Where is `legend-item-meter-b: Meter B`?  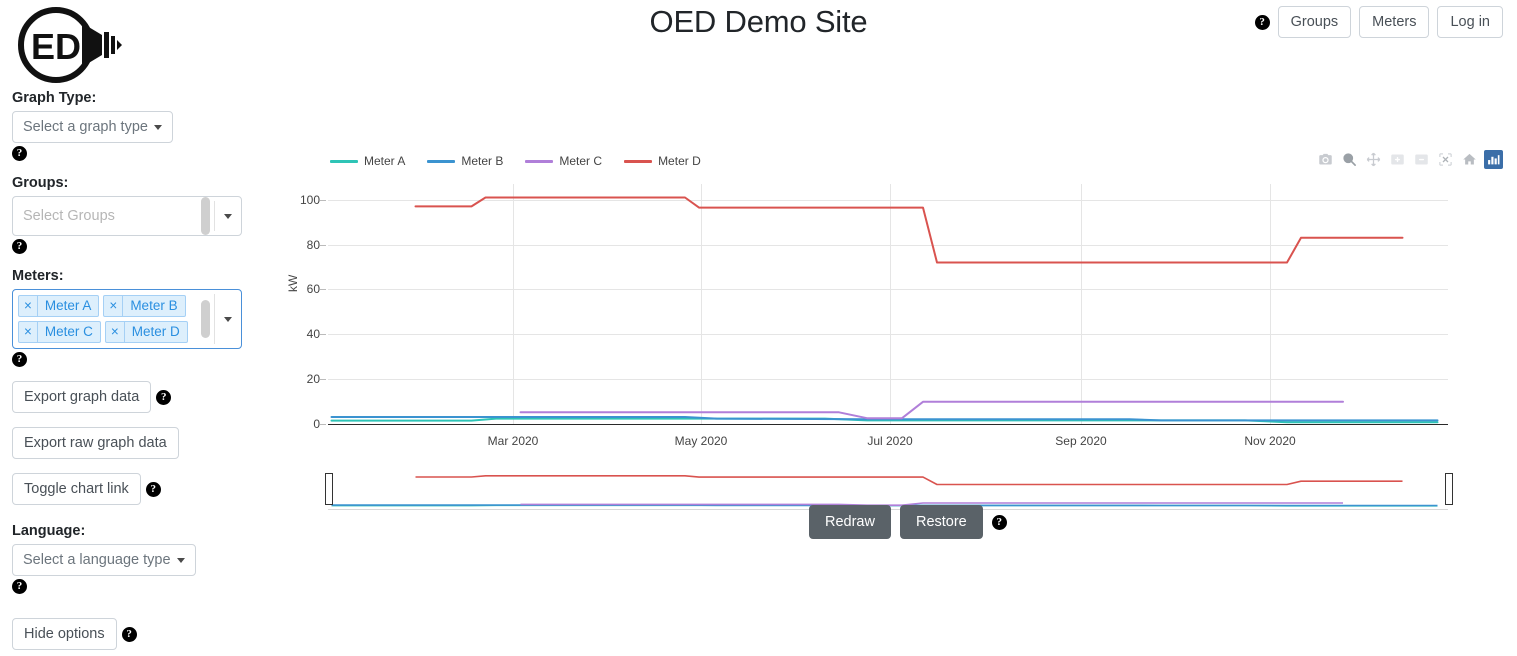
legend-item-meter-b: Meter B is located at coordinates (465, 161).